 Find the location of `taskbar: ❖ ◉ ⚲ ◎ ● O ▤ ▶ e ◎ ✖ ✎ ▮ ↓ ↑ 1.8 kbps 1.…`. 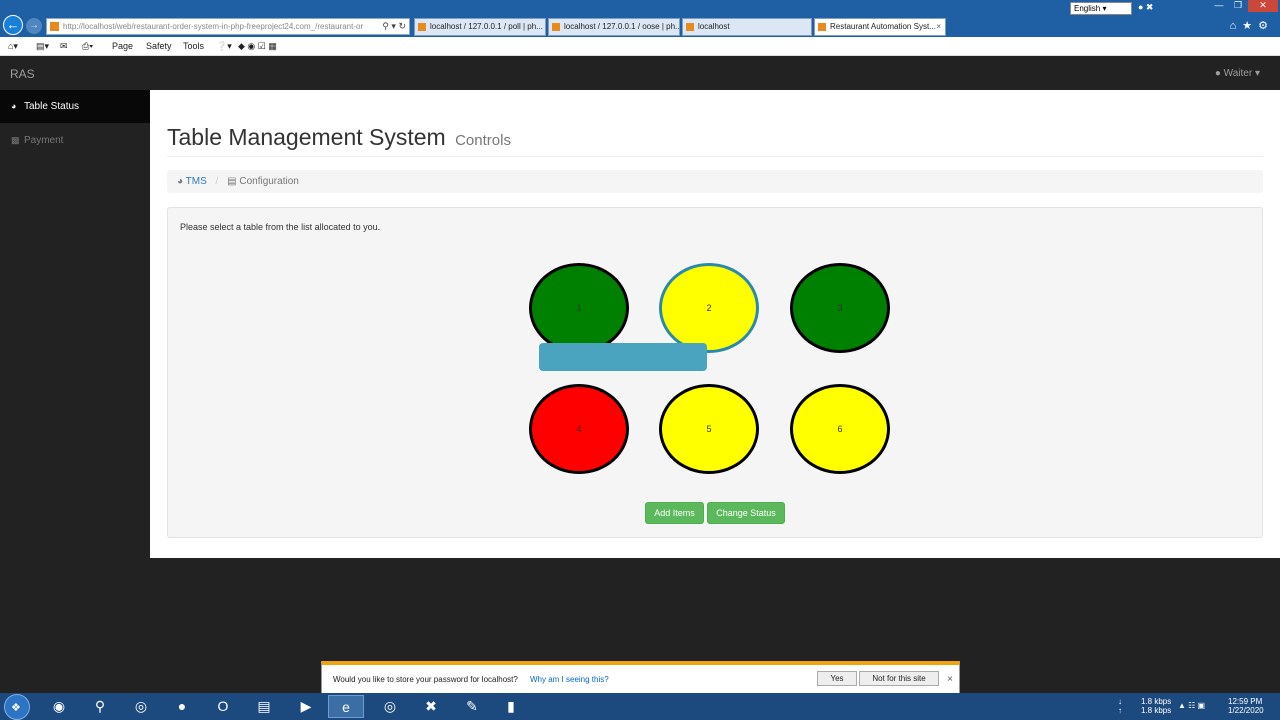

taskbar: ❖ ◉ ⚲ ◎ ● O ▤ ▶ e ◎ ✖ ✎ ▮ ↓ ↑ 1.8 kbps 1.… is located at coordinates (640, 706).